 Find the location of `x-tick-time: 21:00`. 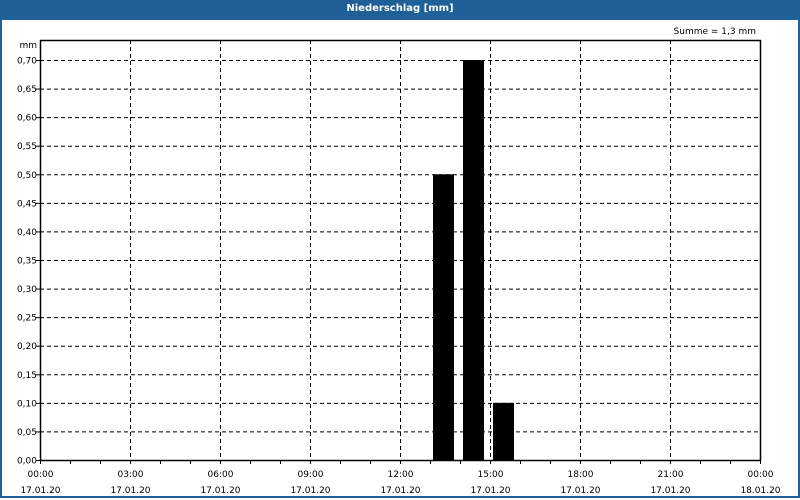

x-tick-time: 21:00 is located at coordinates (671, 475).